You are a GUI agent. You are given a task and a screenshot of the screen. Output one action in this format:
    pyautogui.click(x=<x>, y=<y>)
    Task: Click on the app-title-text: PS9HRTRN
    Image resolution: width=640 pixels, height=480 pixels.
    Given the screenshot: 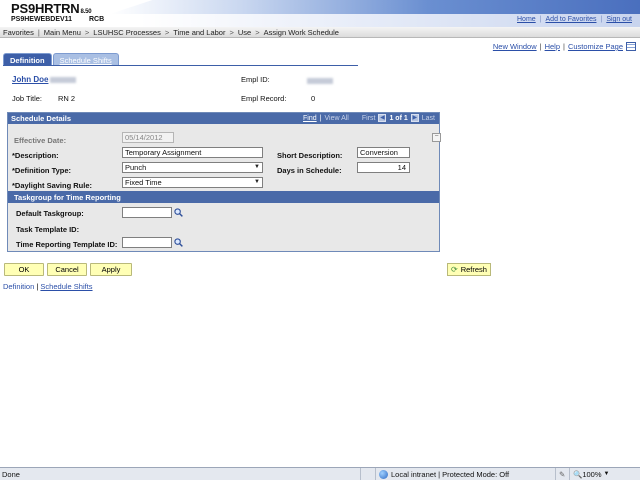 What is the action you would take?
    pyautogui.click(x=45, y=8)
    